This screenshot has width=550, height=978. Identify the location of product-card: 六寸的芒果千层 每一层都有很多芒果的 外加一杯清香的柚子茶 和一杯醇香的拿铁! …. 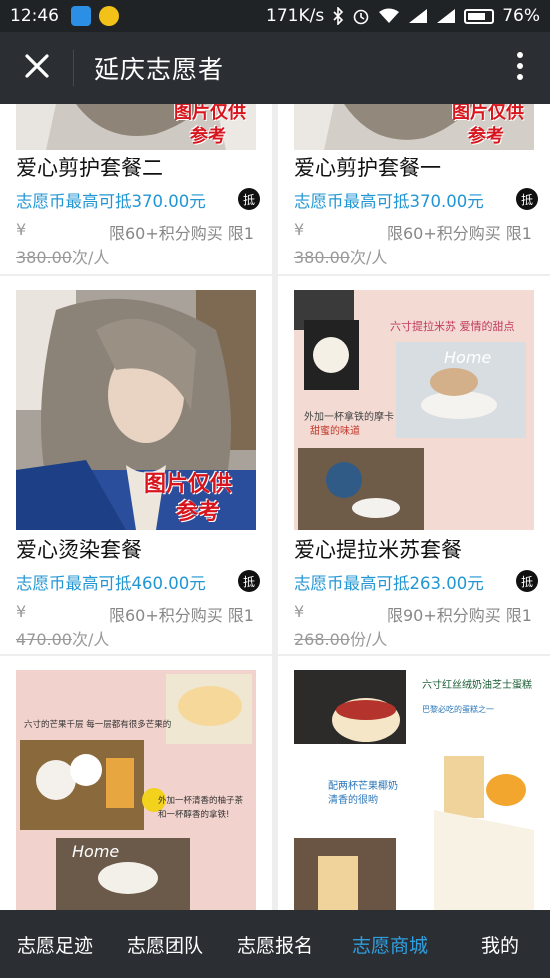
(136, 783).